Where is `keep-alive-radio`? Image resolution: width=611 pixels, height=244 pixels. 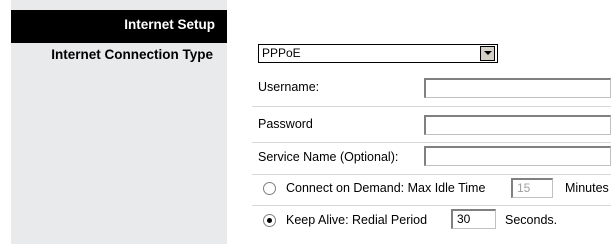
keep-alive-radio is located at coordinates (269, 220).